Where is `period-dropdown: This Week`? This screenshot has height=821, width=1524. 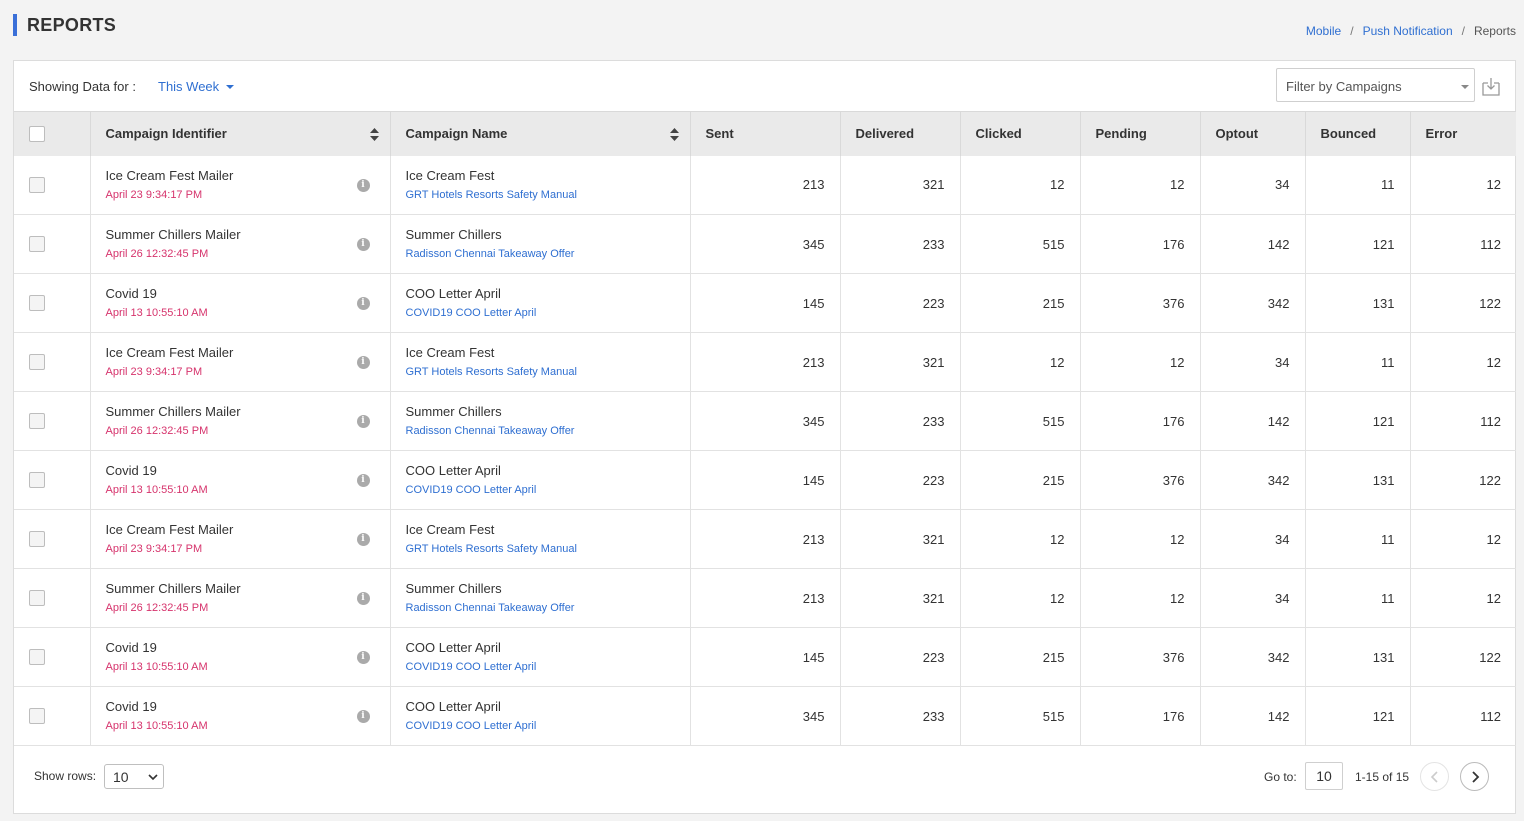
period-dropdown: This Week is located at coordinates (196, 86).